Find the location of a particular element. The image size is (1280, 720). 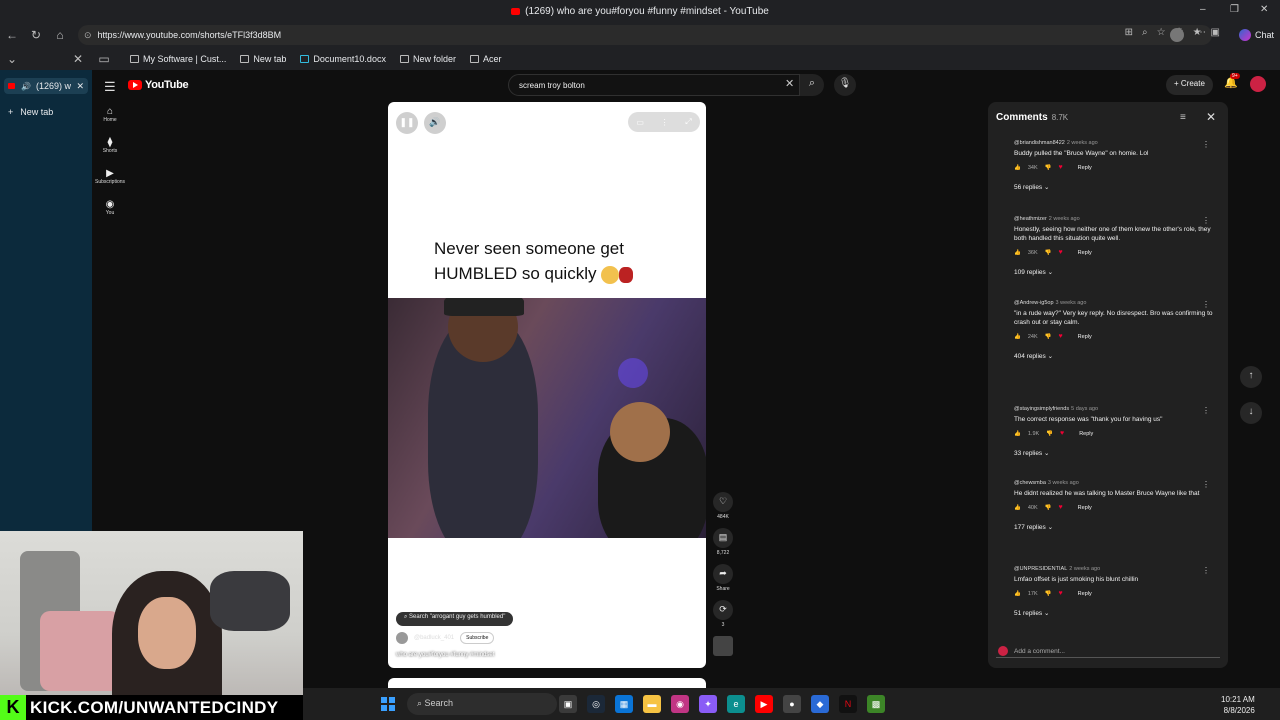

instagram-icon: ◉ is located at coordinates (680, 704).